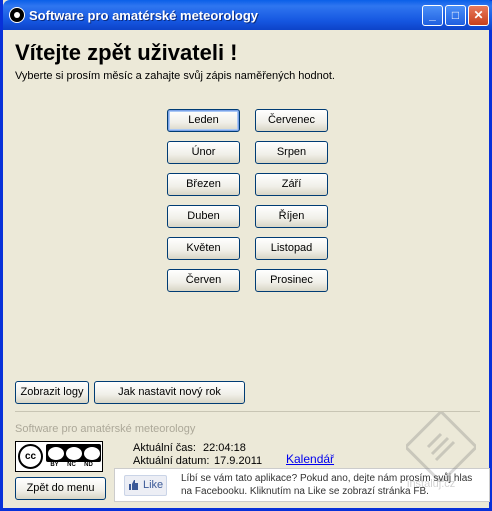 The height and width of the screenshot is (511, 492). Describe the element at coordinates (291, 248) in the screenshot. I see `month-button-listopad: Listopad` at that location.